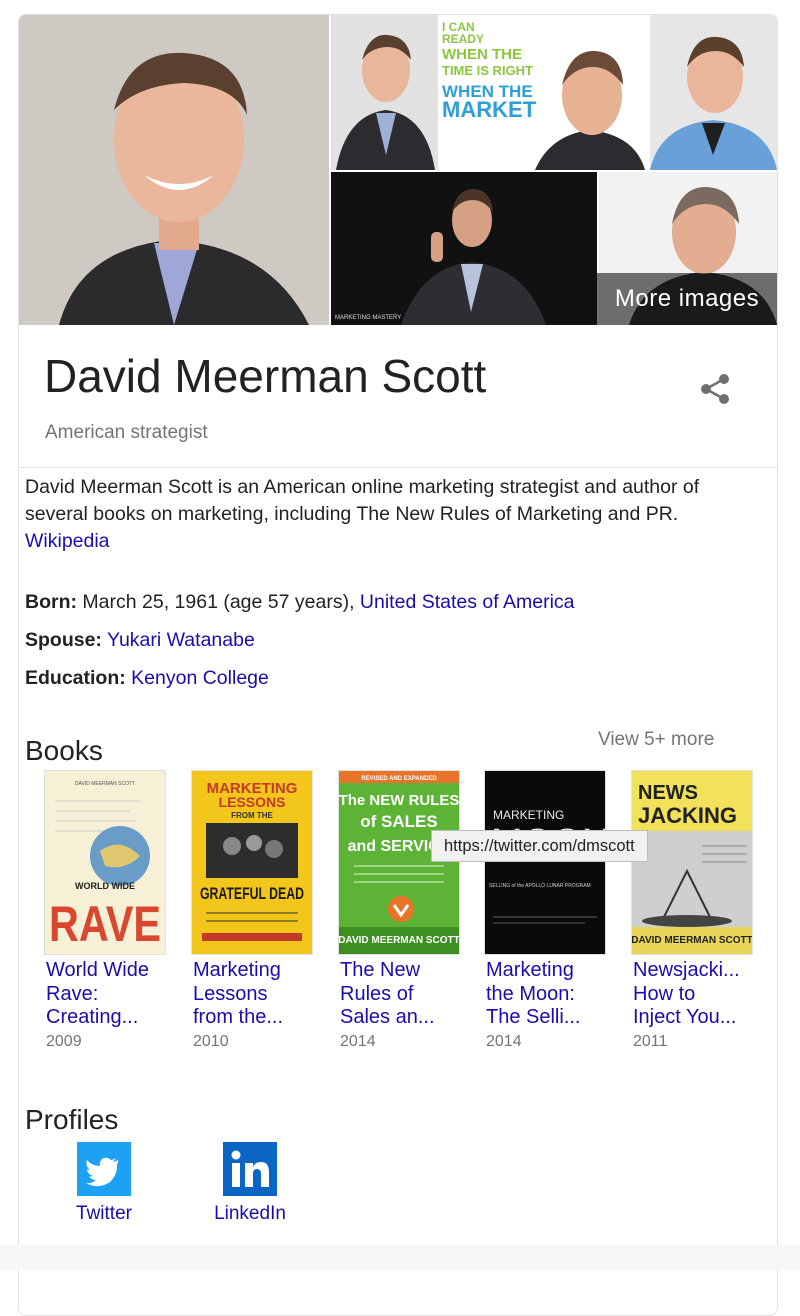 The width and height of the screenshot is (800, 1316). What do you see at coordinates (368, 318) in the screenshot?
I see `thumb-badge: MARKETING MASTERY` at bounding box center [368, 318].